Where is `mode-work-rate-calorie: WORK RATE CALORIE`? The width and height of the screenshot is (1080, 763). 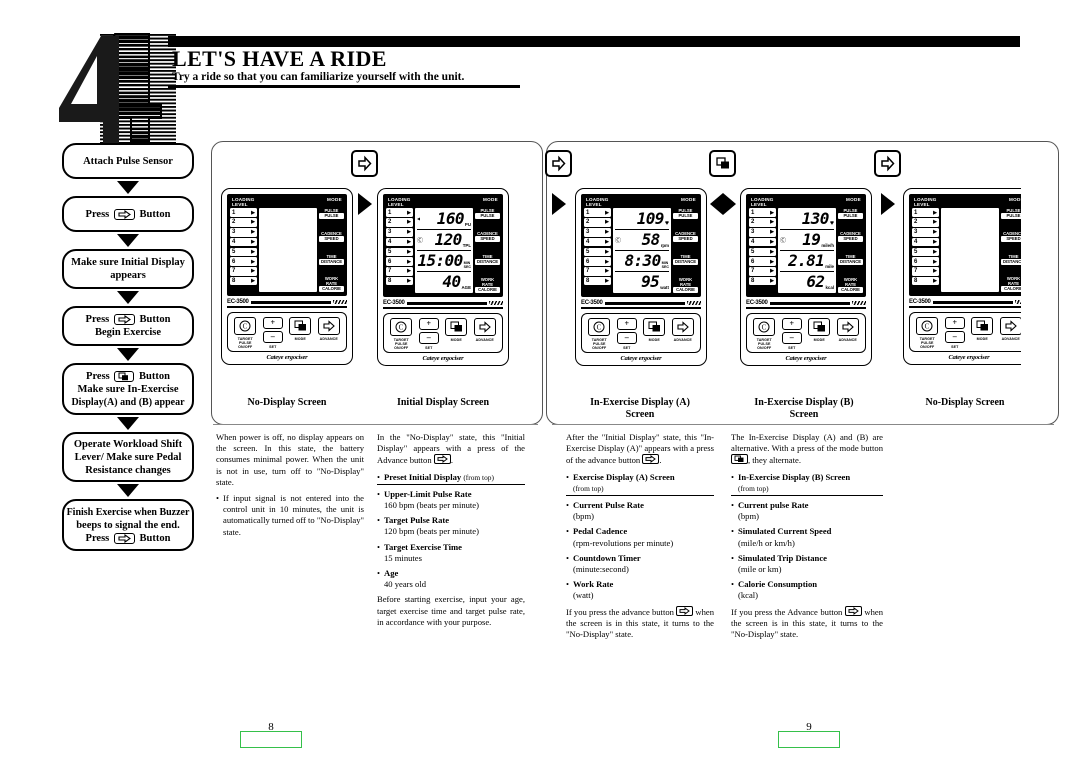 mode-work-rate-calorie: WORK RATE CALORIE is located at coordinates (331, 284).